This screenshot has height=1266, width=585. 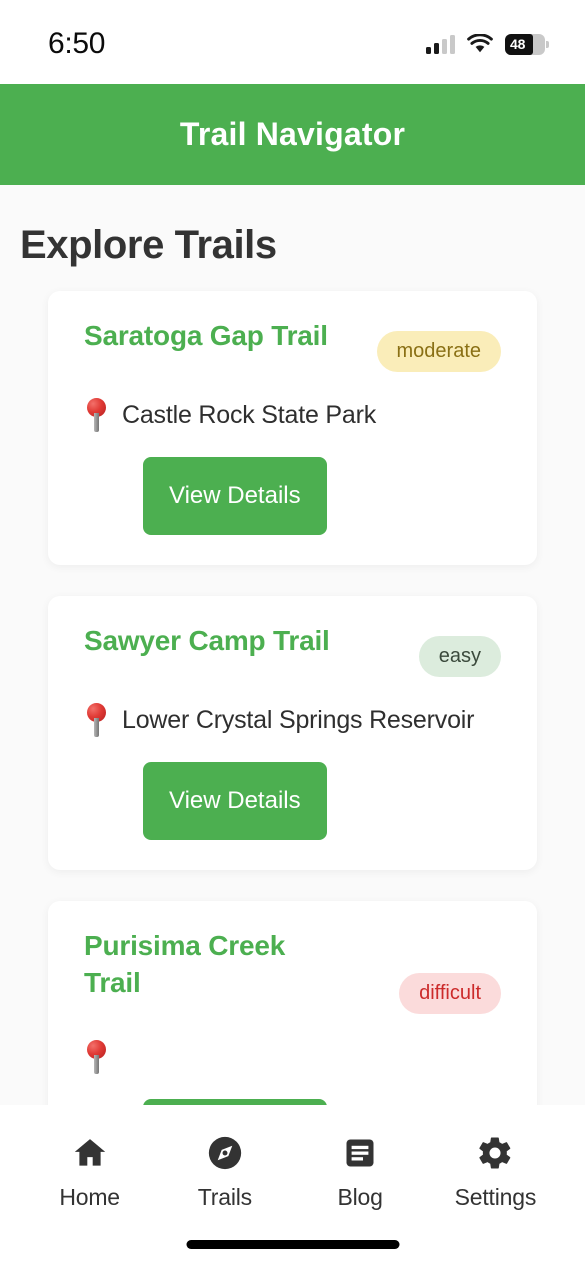 What do you see at coordinates (292, 1185) in the screenshot?
I see `bottom-navigation-bar: Home Trails Blog Settings` at bounding box center [292, 1185].